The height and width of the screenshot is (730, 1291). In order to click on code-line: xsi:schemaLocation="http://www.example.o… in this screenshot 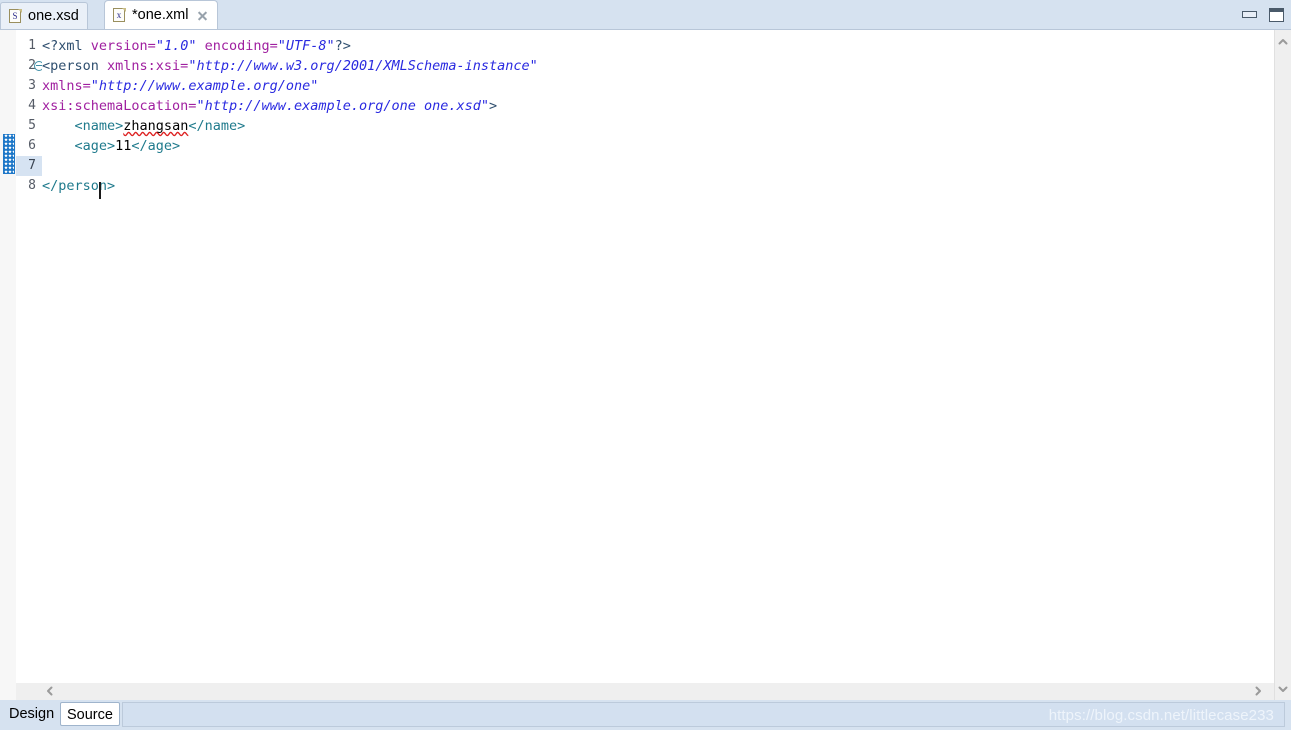, I will do `click(647, 106)`.